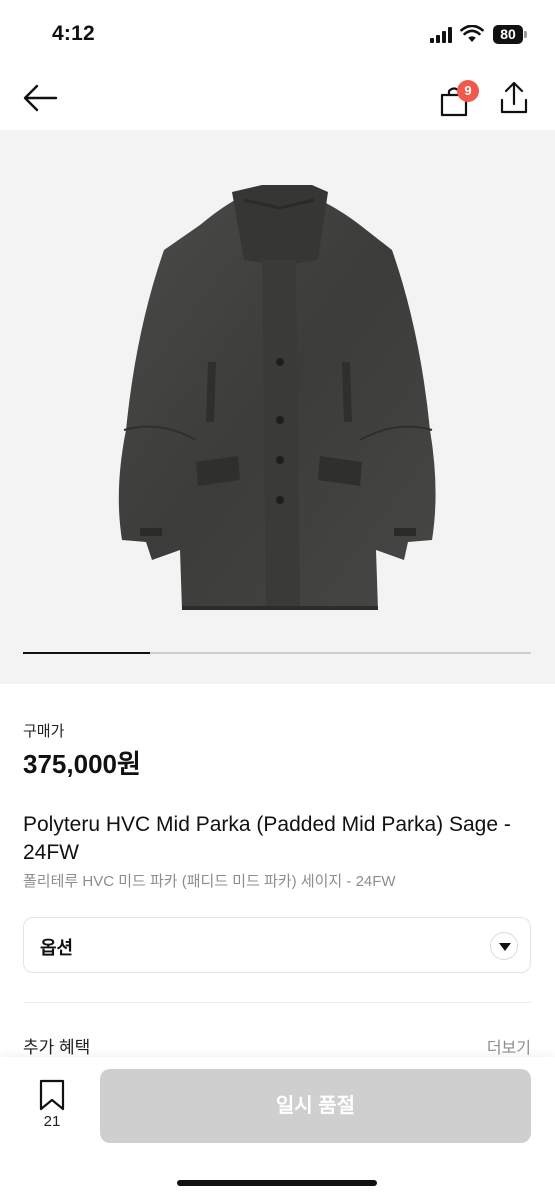 This screenshot has width=555, height=1200. Describe the element at coordinates (44, 731) in the screenshot. I see `price-label: 구매가` at that location.